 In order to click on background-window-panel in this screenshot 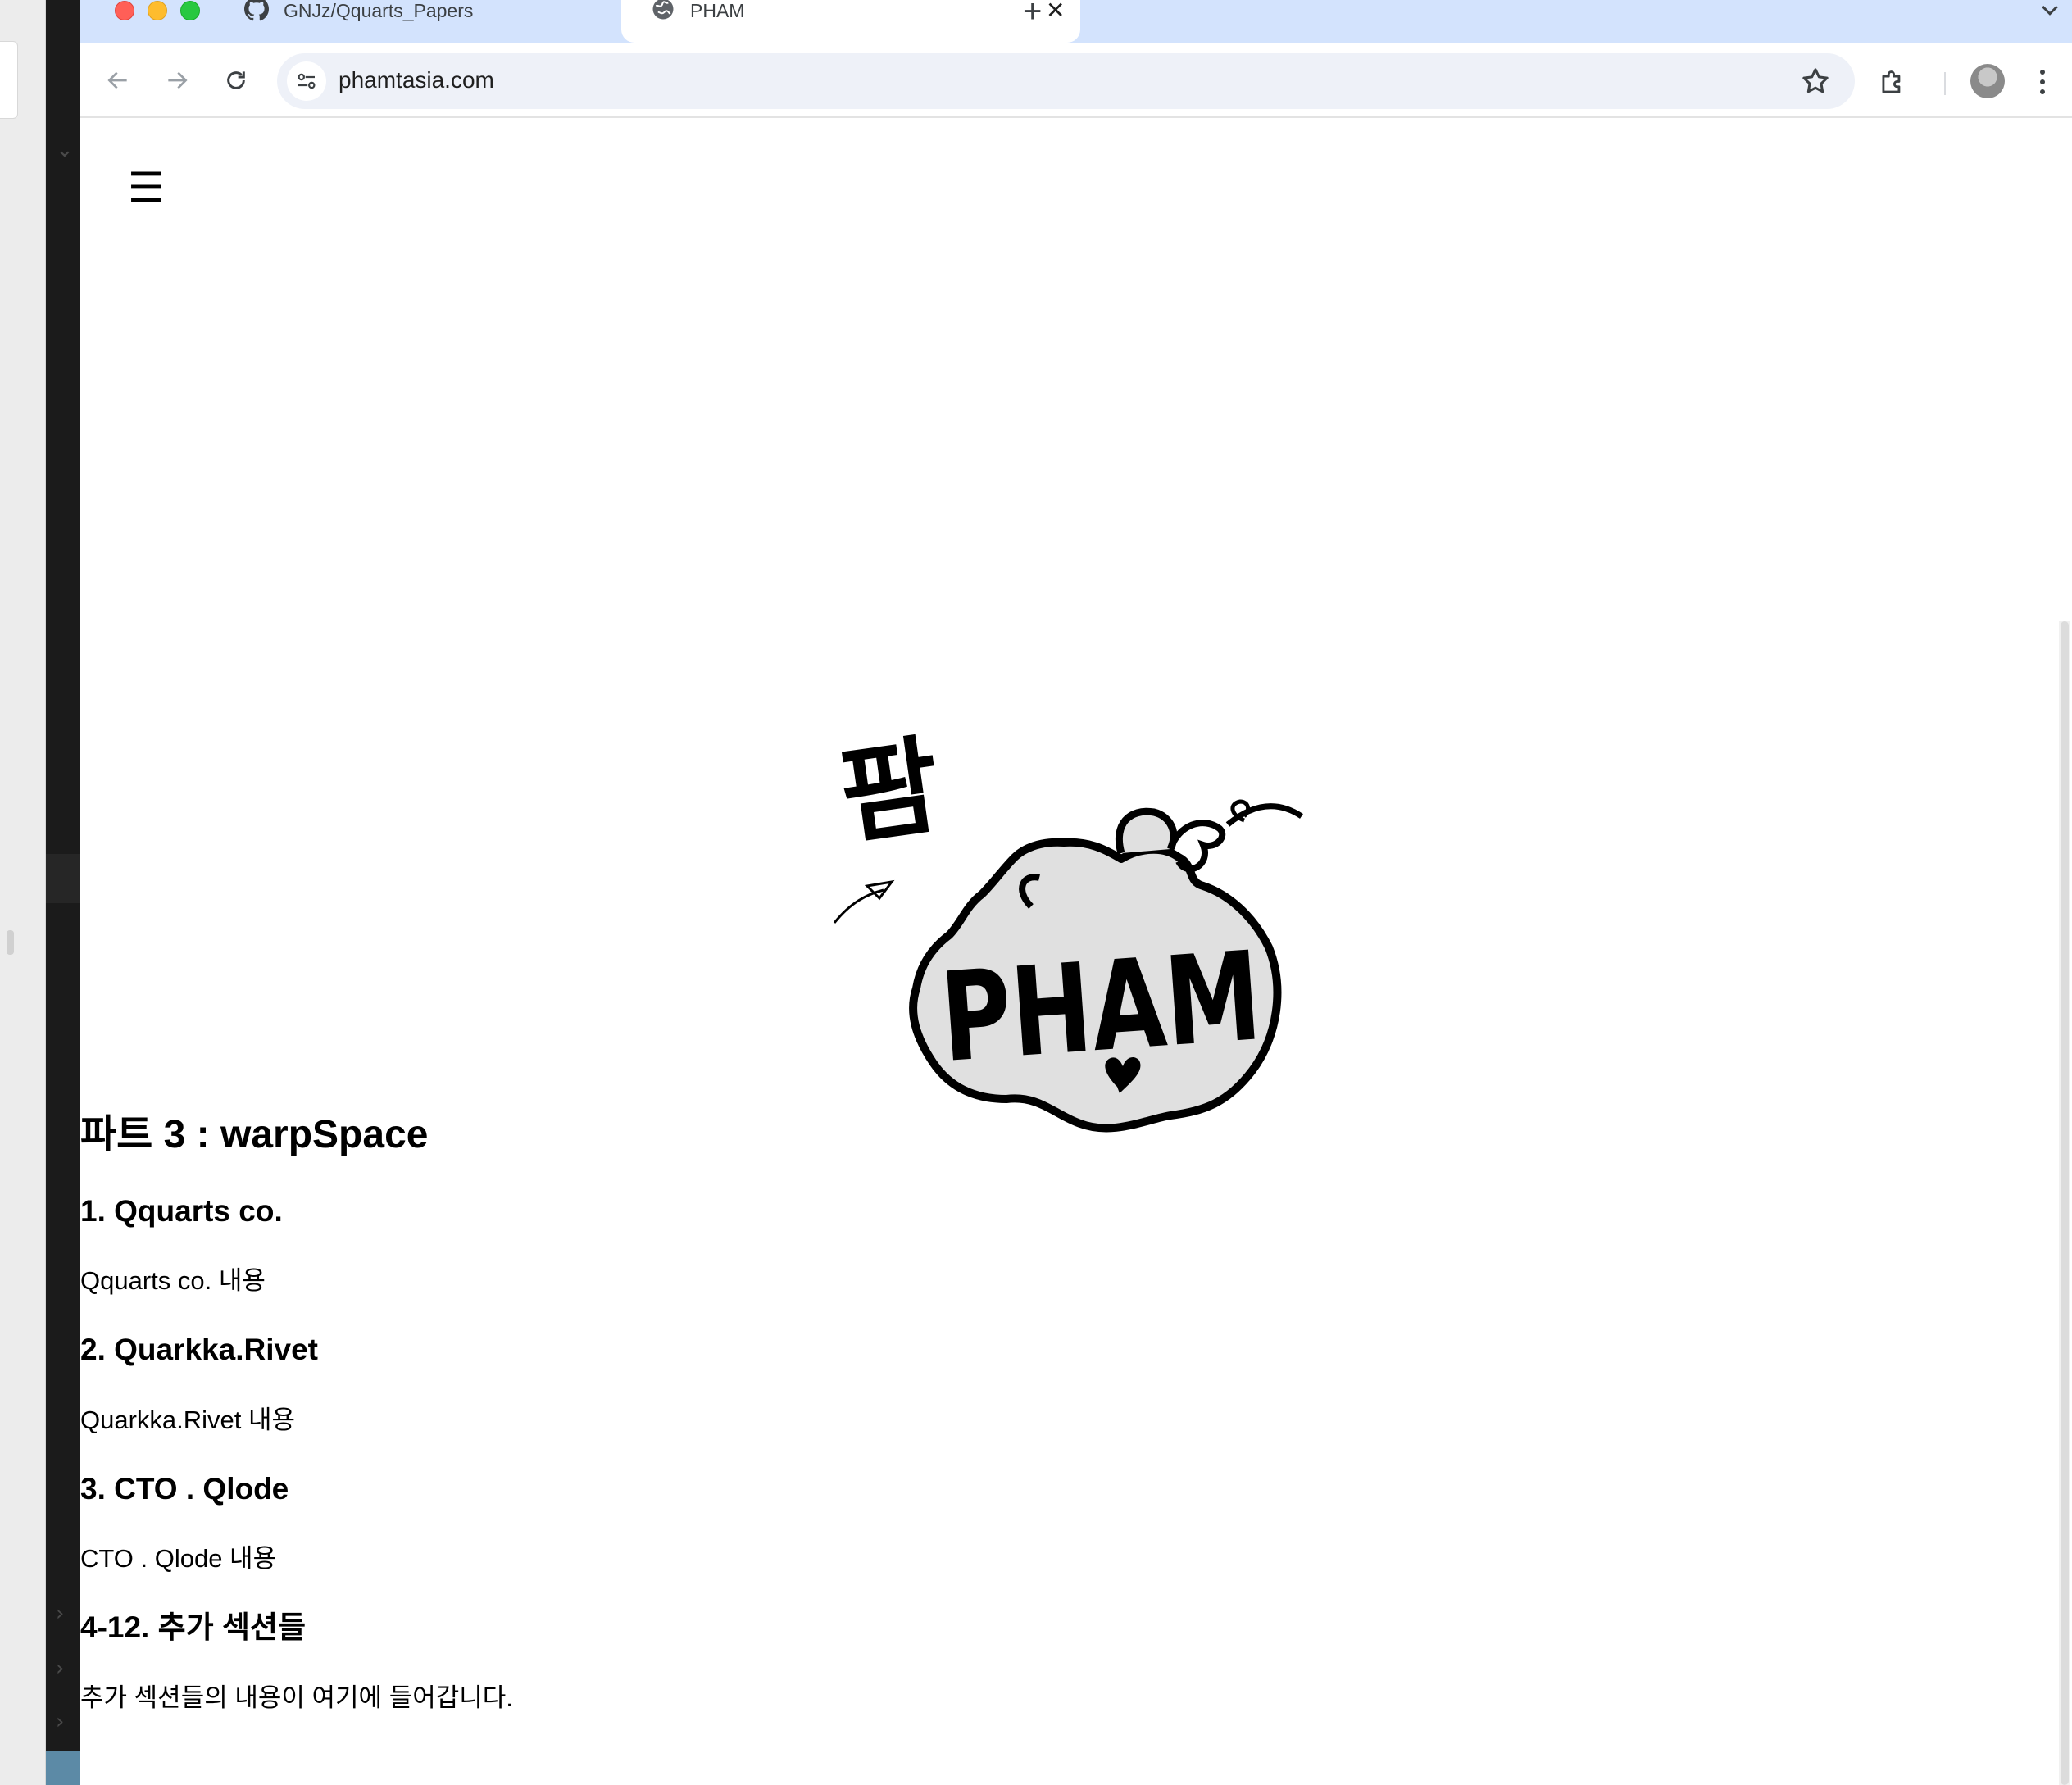, I will do `click(23, 892)`.